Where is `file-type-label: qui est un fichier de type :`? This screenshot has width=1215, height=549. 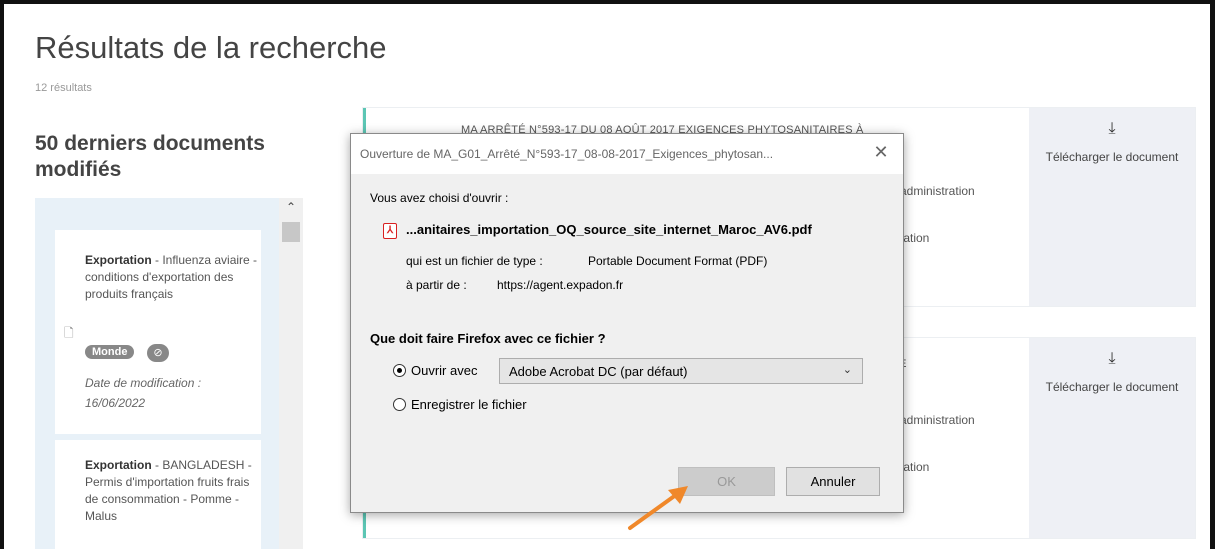 file-type-label: qui est un fichier de type : is located at coordinates (474, 261).